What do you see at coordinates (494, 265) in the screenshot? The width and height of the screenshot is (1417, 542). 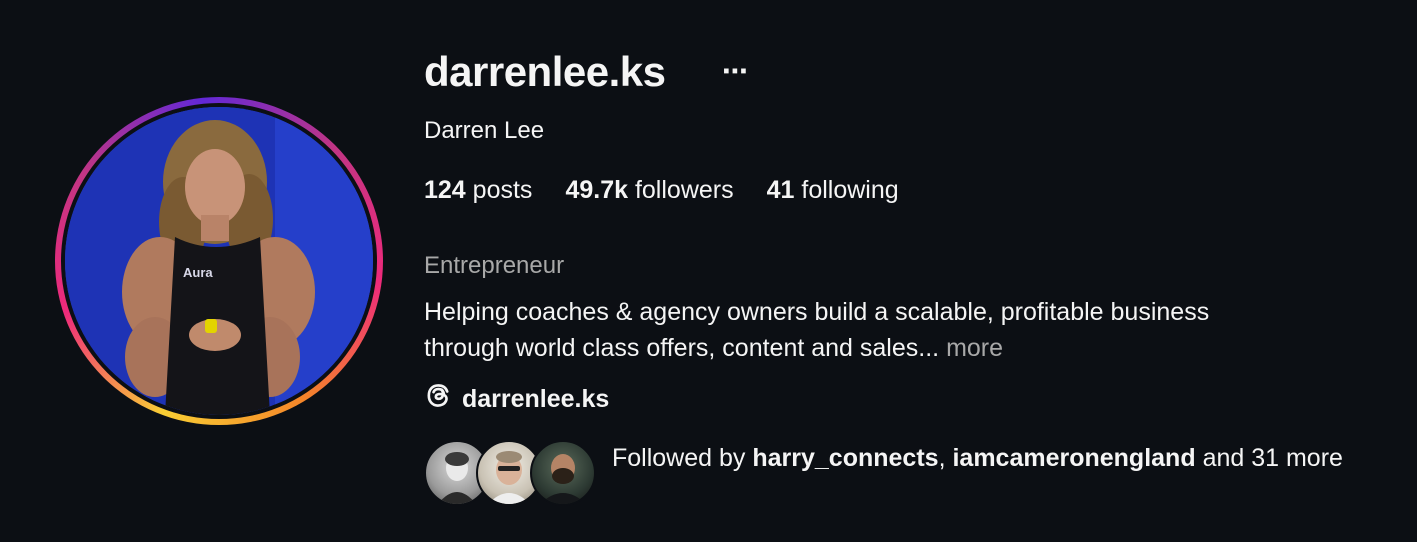 I see `profile-category: Entrepreneur` at bounding box center [494, 265].